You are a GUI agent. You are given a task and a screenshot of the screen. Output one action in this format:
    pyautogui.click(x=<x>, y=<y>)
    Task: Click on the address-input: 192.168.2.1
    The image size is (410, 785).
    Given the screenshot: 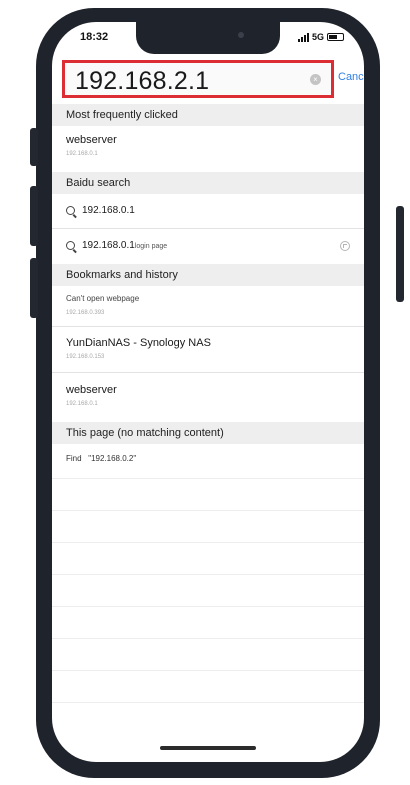 What is the action you would take?
    pyautogui.click(x=142, y=81)
    